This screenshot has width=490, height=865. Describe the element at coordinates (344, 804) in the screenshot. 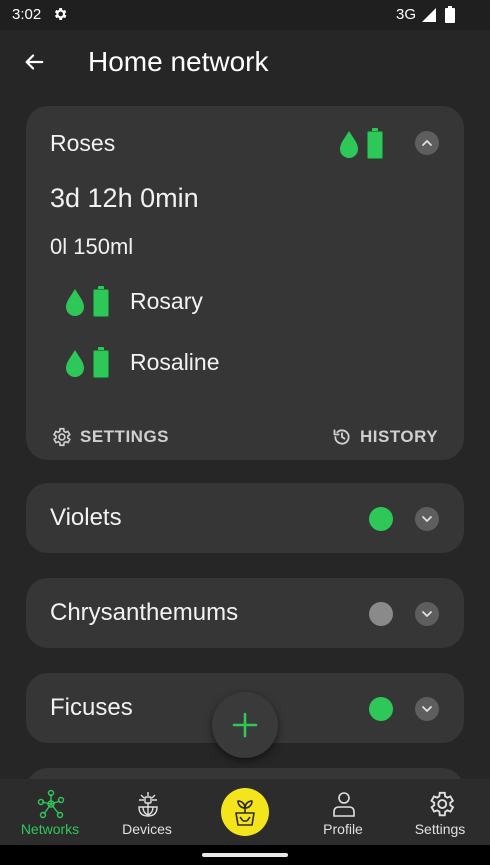

I see `person-icon` at that location.